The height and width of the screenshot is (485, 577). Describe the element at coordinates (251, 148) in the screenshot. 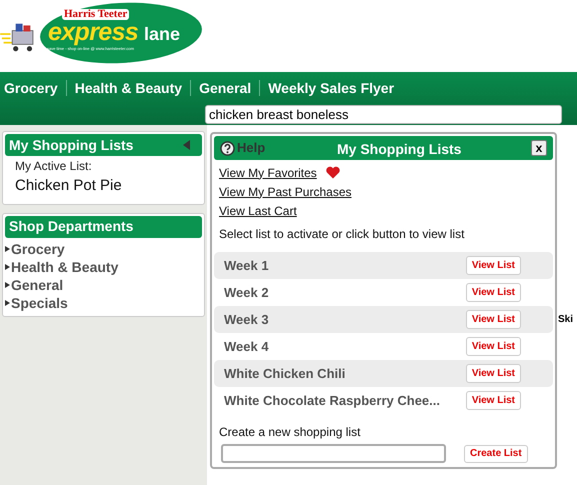

I see `help-link: Help` at that location.